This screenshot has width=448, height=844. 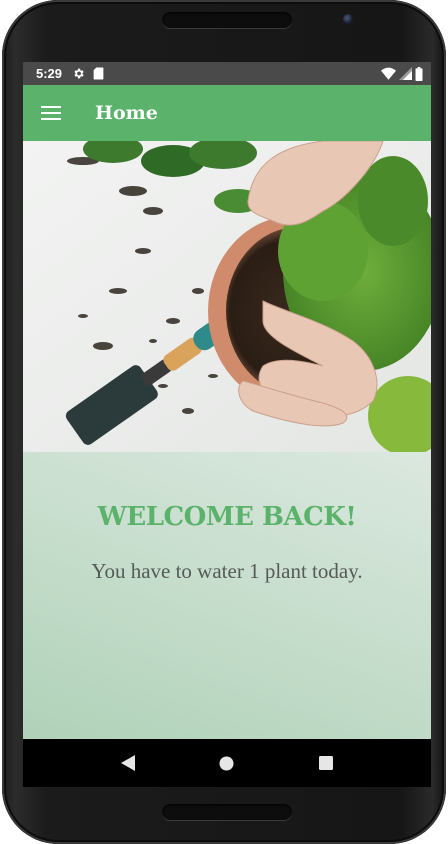 What do you see at coordinates (419, 73) in the screenshot?
I see `battery-icon` at bounding box center [419, 73].